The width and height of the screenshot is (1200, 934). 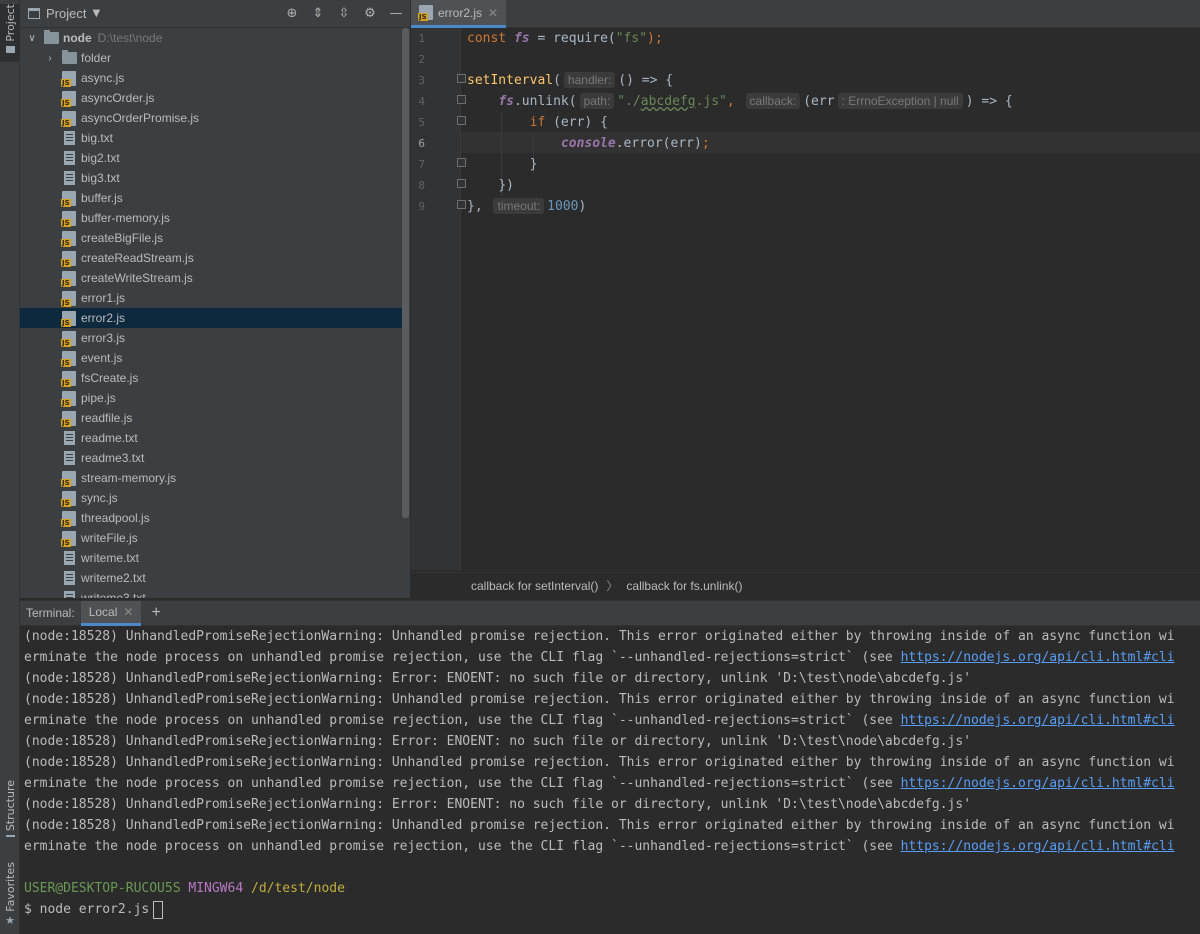 What do you see at coordinates (10, 810) in the screenshot?
I see `structure-tool-tab: Structure` at bounding box center [10, 810].